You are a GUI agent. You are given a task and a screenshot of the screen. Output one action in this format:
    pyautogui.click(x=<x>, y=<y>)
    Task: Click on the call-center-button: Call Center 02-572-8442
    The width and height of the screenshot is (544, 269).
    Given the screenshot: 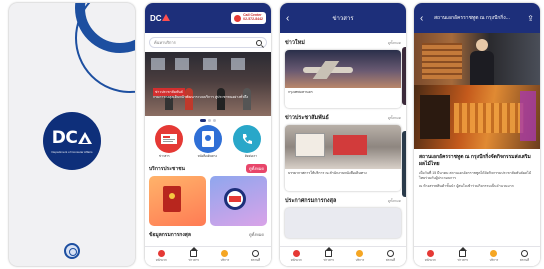 What is the action you would take?
    pyautogui.click(x=248, y=18)
    